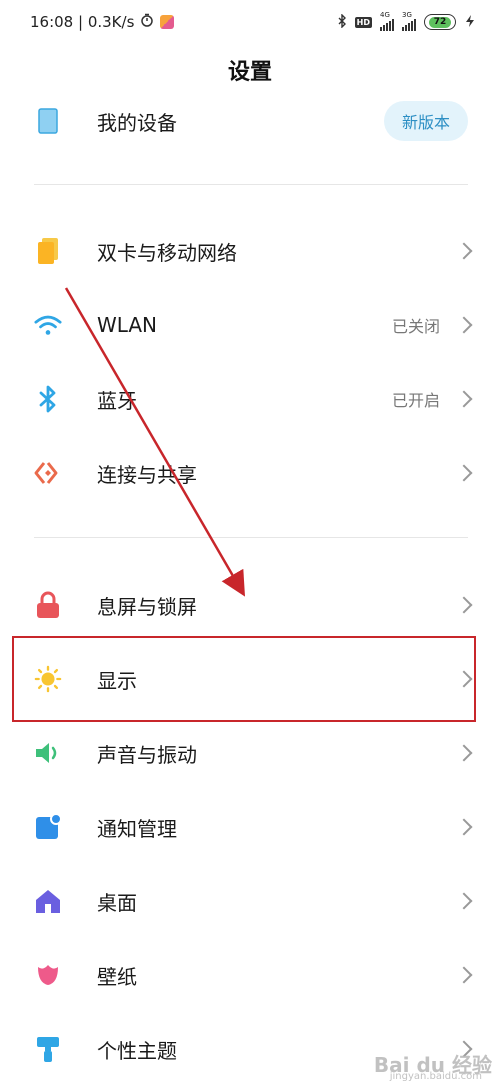 The height and width of the screenshot is (1086, 500). I want to click on settings-item-wlan: WLAN 已关闭, so click(250, 325).